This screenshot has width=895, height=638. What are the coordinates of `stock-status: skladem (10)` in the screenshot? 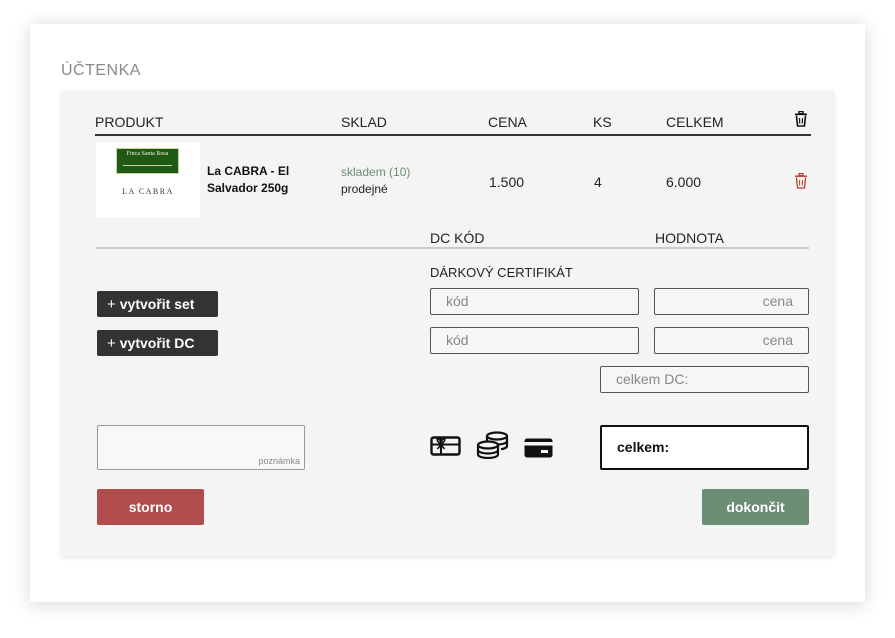 It's located at (376, 172).